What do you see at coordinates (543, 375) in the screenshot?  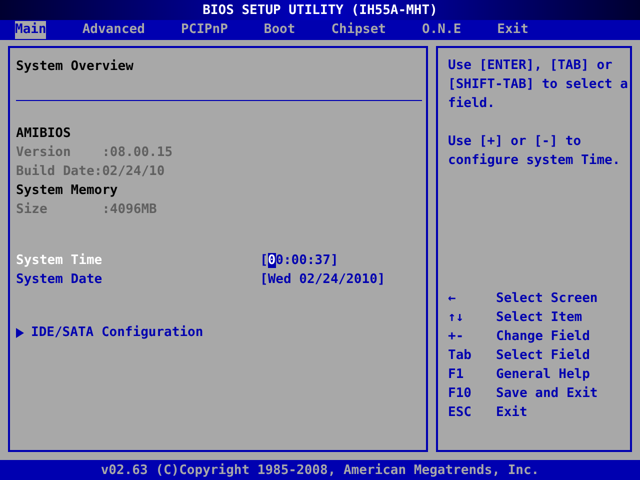 I see `key-action: General Help` at bounding box center [543, 375].